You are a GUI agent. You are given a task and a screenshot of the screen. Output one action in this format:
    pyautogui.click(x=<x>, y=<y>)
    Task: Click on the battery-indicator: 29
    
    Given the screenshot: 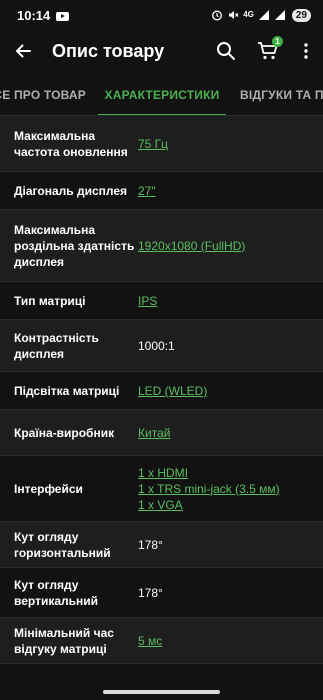 What is the action you would take?
    pyautogui.click(x=301, y=15)
    